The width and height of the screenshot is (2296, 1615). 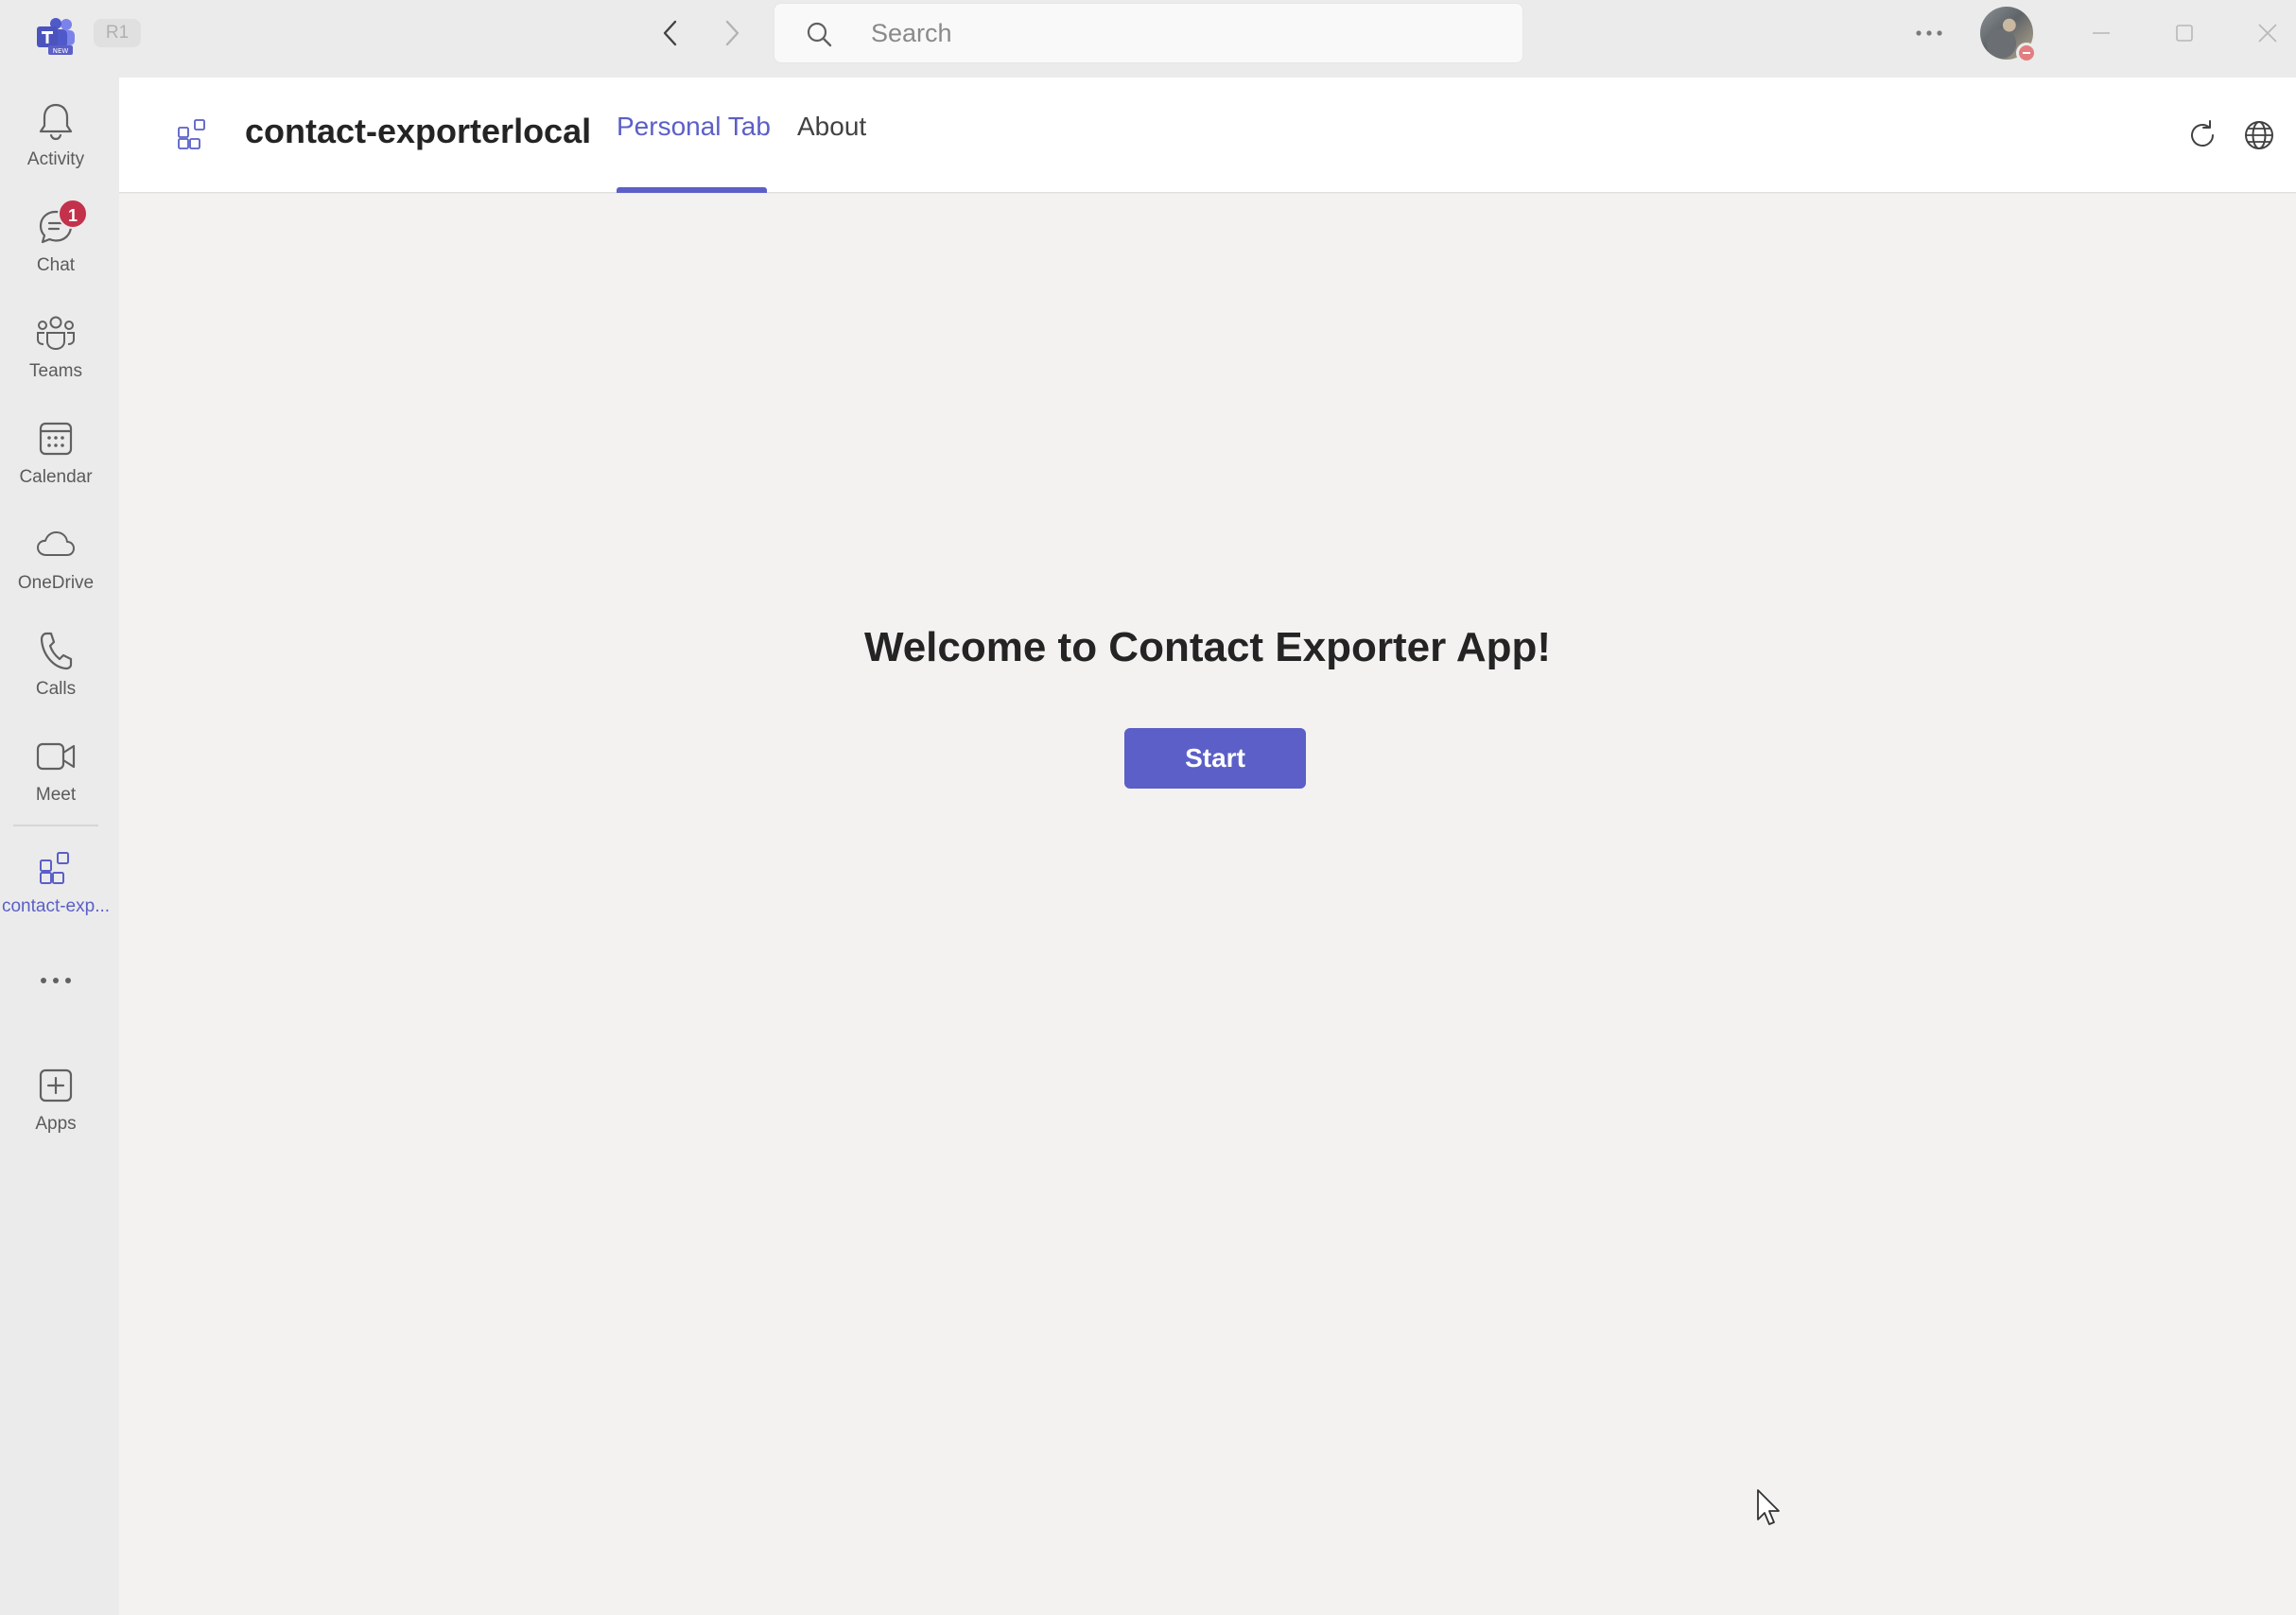 I want to click on chevron-left-icon, so click(x=670, y=33).